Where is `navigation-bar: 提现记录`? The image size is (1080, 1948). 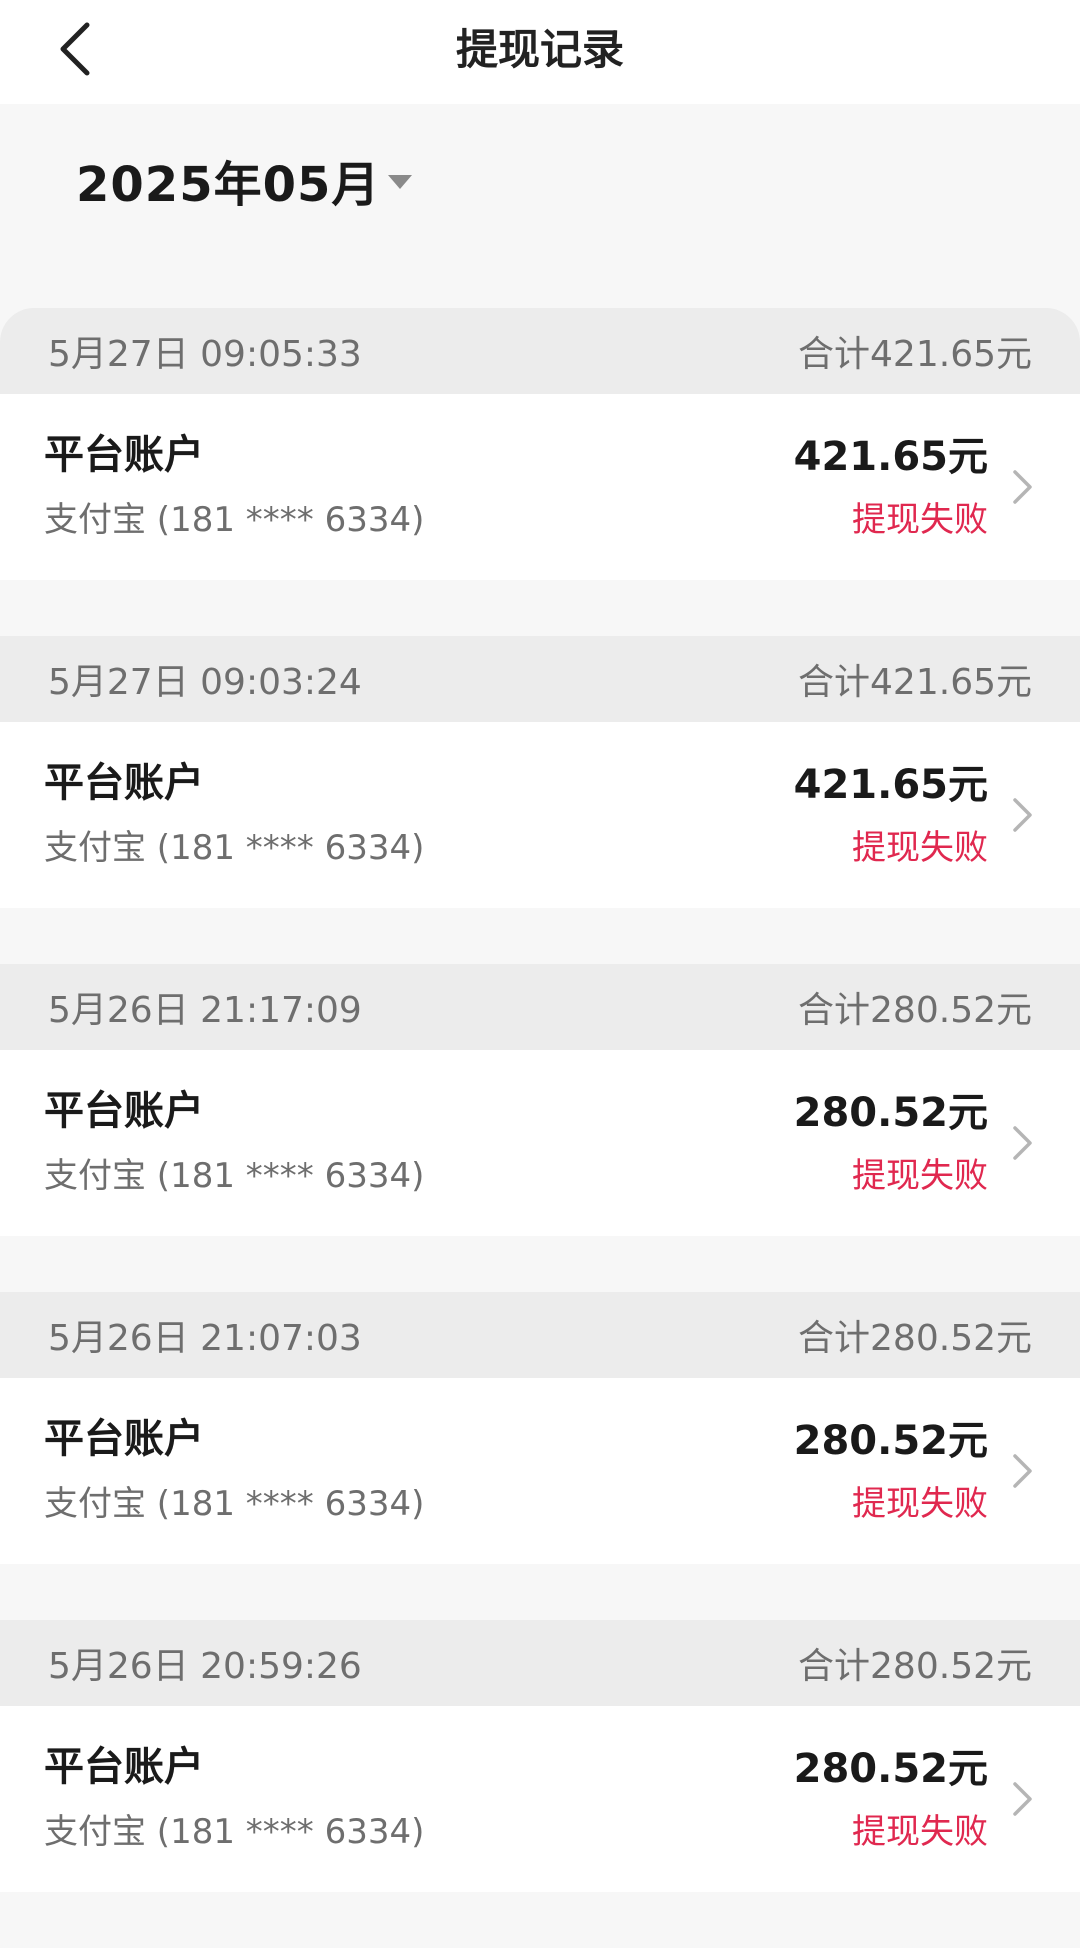
navigation-bar: 提现记录 is located at coordinates (540, 52).